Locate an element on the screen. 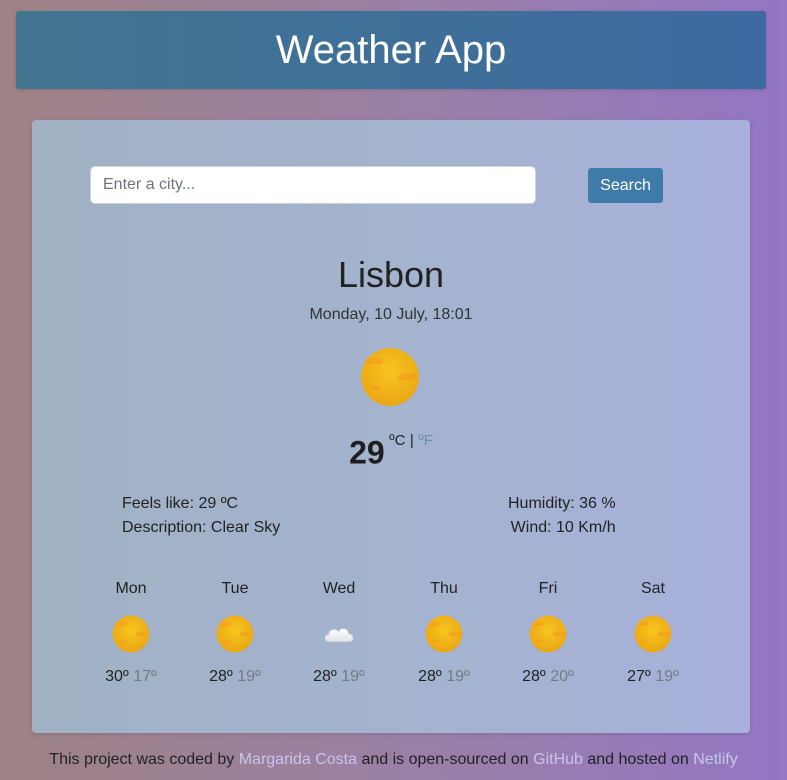 The height and width of the screenshot is (780, 787). city-name: Lisbon is located at coordinates (391, 274).